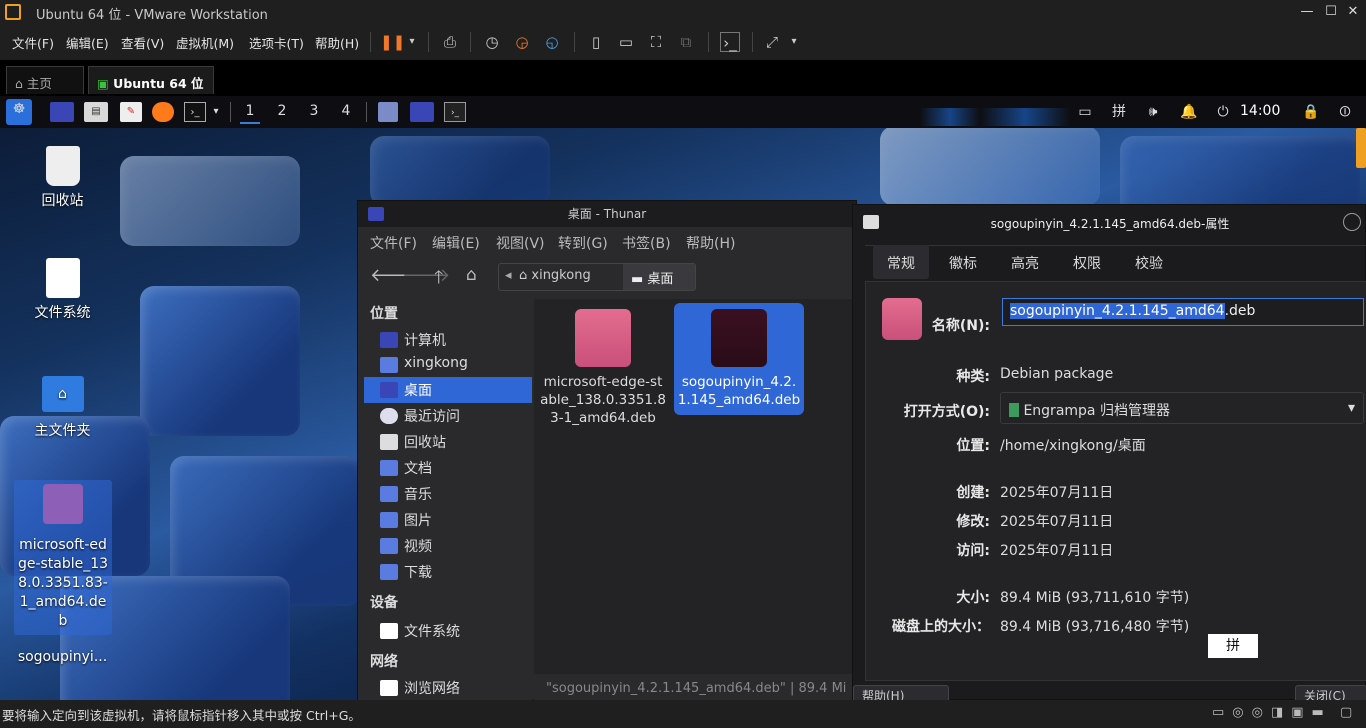 Image resolution: width=1366 pixels, height=728 pixels. Describe the element at coordinates (1352, 222) in the screenshot. I see `dialog-close-button` at that location.